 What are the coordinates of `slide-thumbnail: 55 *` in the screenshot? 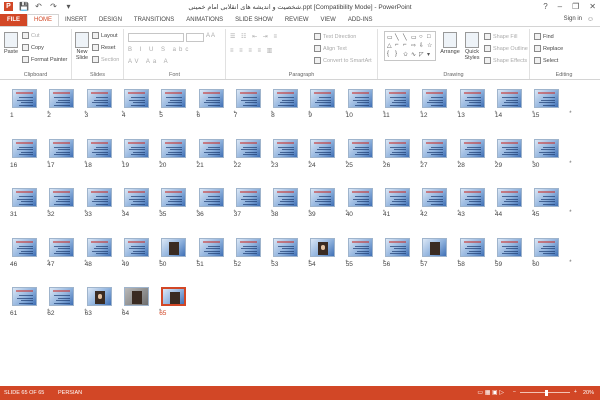 It's located at (365, 252).